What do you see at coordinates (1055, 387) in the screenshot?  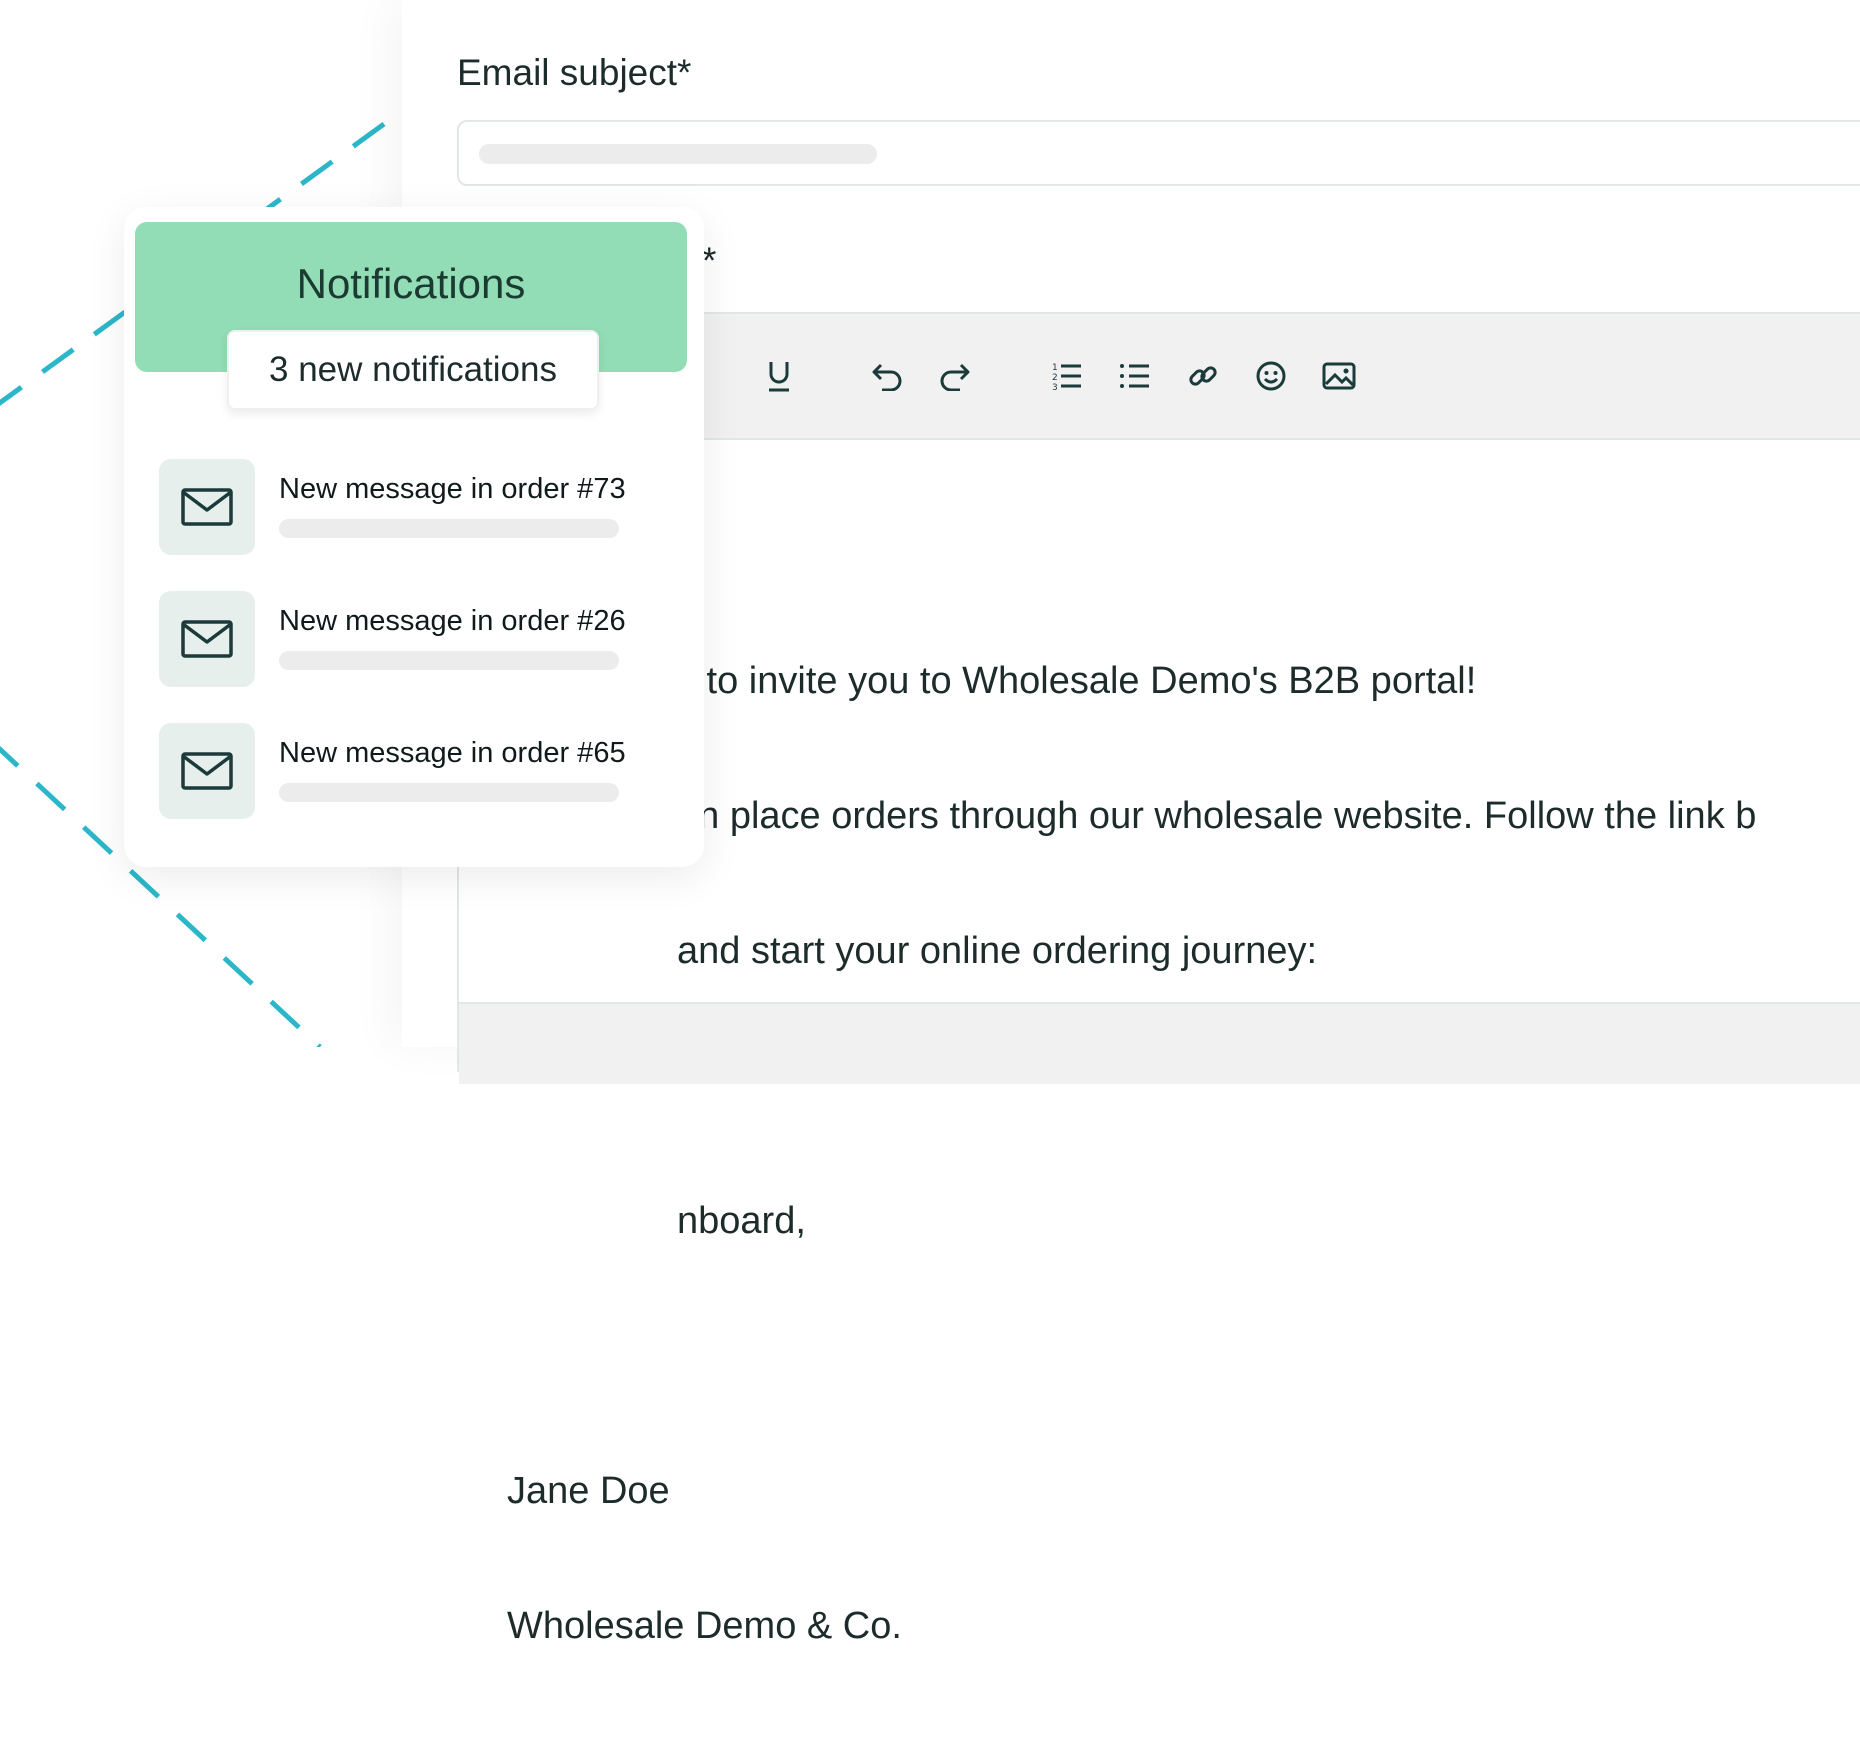 I see `svg-text: 3` at bounding box center [1055, 387].